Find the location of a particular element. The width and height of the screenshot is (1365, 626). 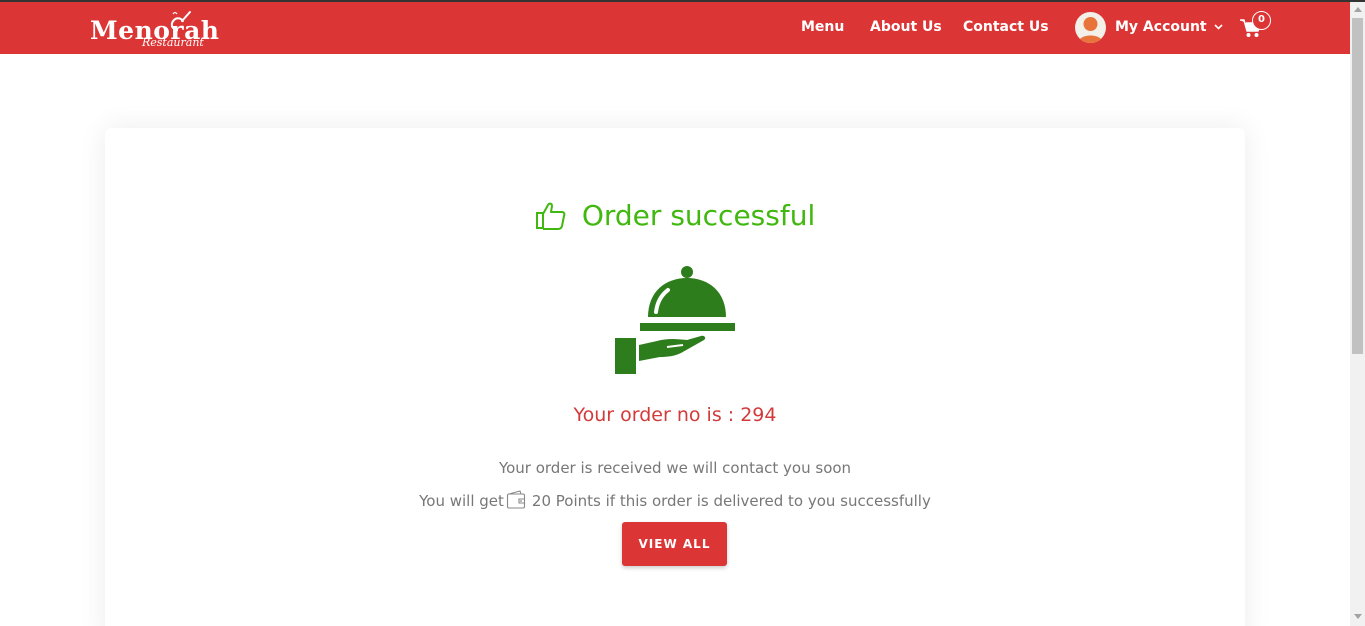

nav-link-menu: Menu is located at coordinates (822, 27).